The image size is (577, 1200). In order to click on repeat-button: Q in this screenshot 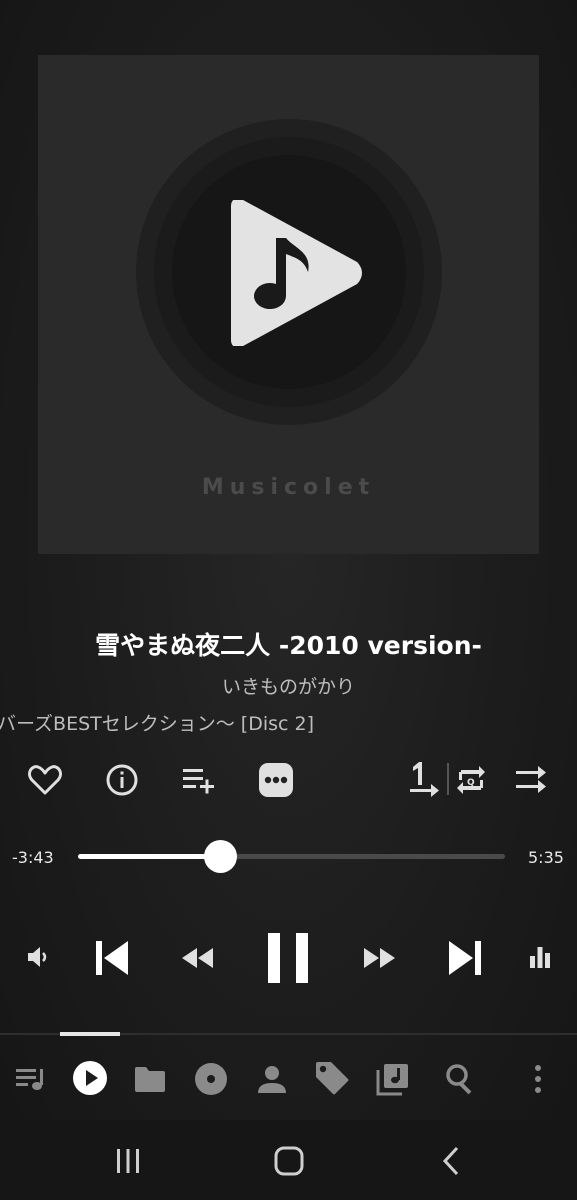, I will do `click(471, 780)`.